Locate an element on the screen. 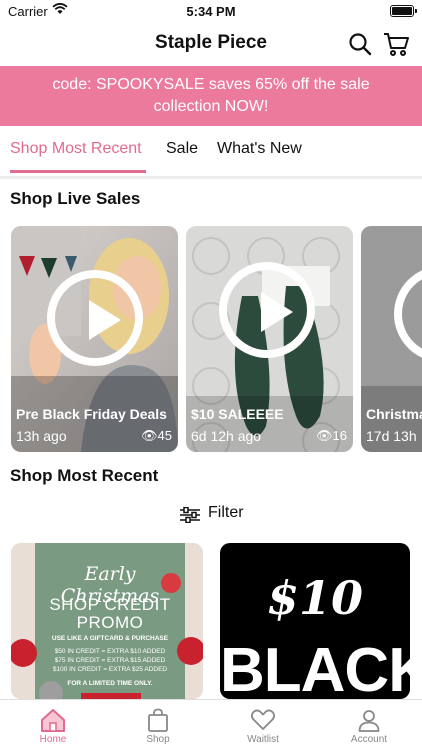 The width and height of the screenshot is (422, 750). live-sale-title: $10 SALEEEE is located at coordinates (237, 414).